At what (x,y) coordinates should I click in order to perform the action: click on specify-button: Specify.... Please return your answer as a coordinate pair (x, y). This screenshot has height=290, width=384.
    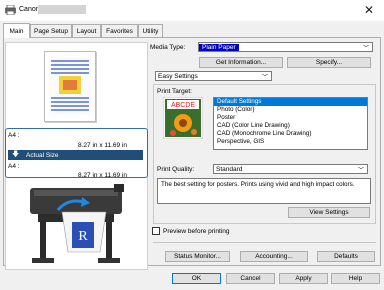
    Looking at the image, I should click on (329, 62).